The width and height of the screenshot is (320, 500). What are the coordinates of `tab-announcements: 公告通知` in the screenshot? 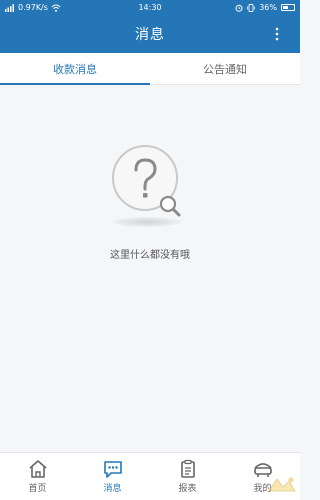 It's located at (225, 68).